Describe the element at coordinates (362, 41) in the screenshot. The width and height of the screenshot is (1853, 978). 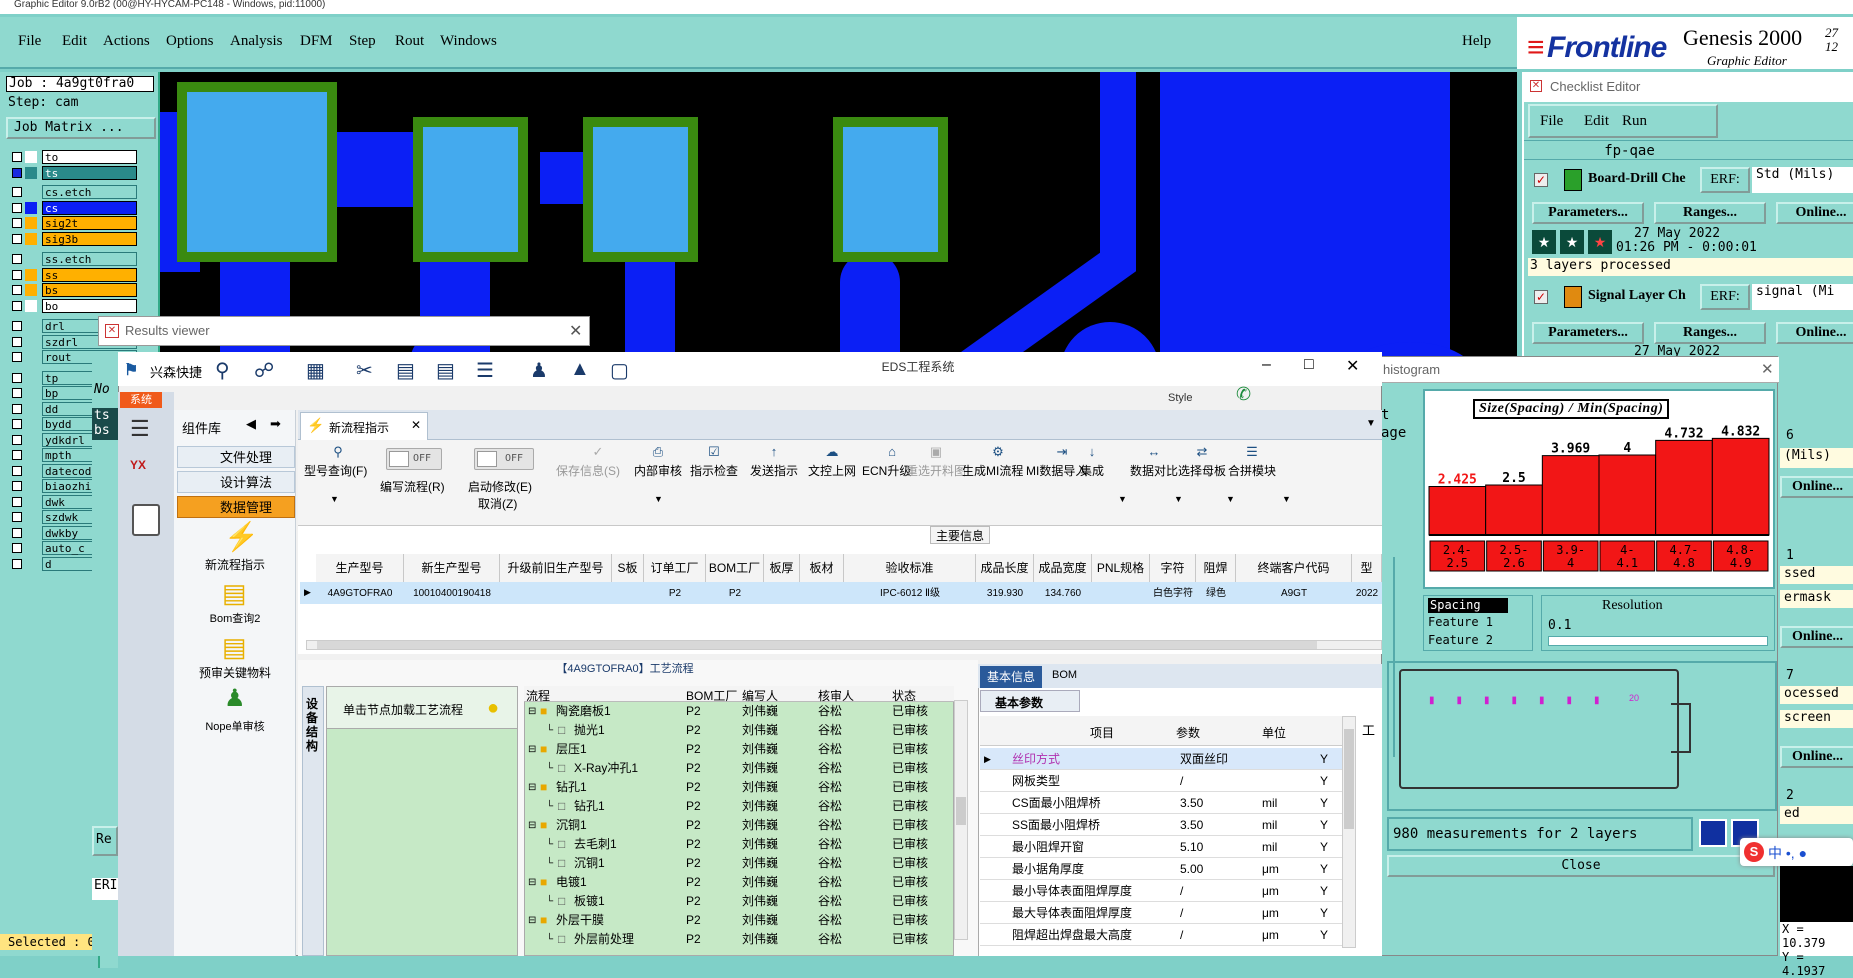
I see `menu-step: Step` at that location.